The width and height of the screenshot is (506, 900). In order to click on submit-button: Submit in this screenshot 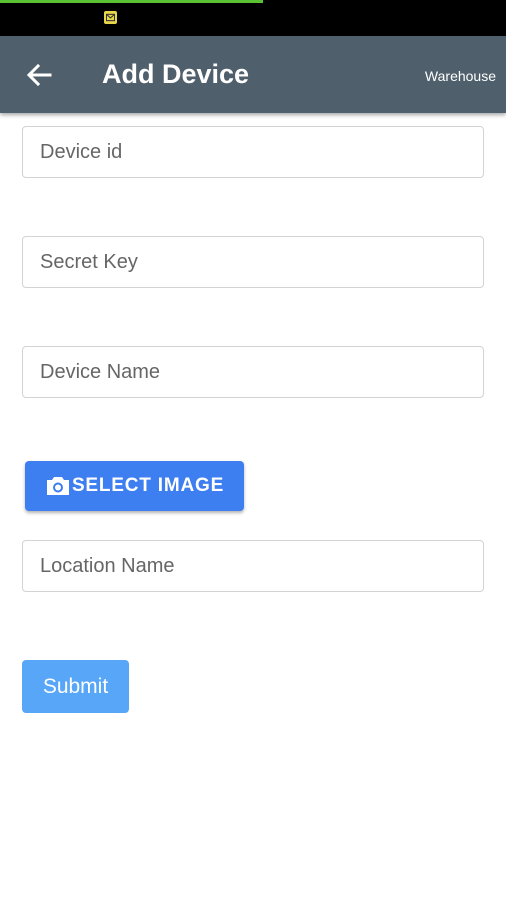, I will do `click(75, 686)`.